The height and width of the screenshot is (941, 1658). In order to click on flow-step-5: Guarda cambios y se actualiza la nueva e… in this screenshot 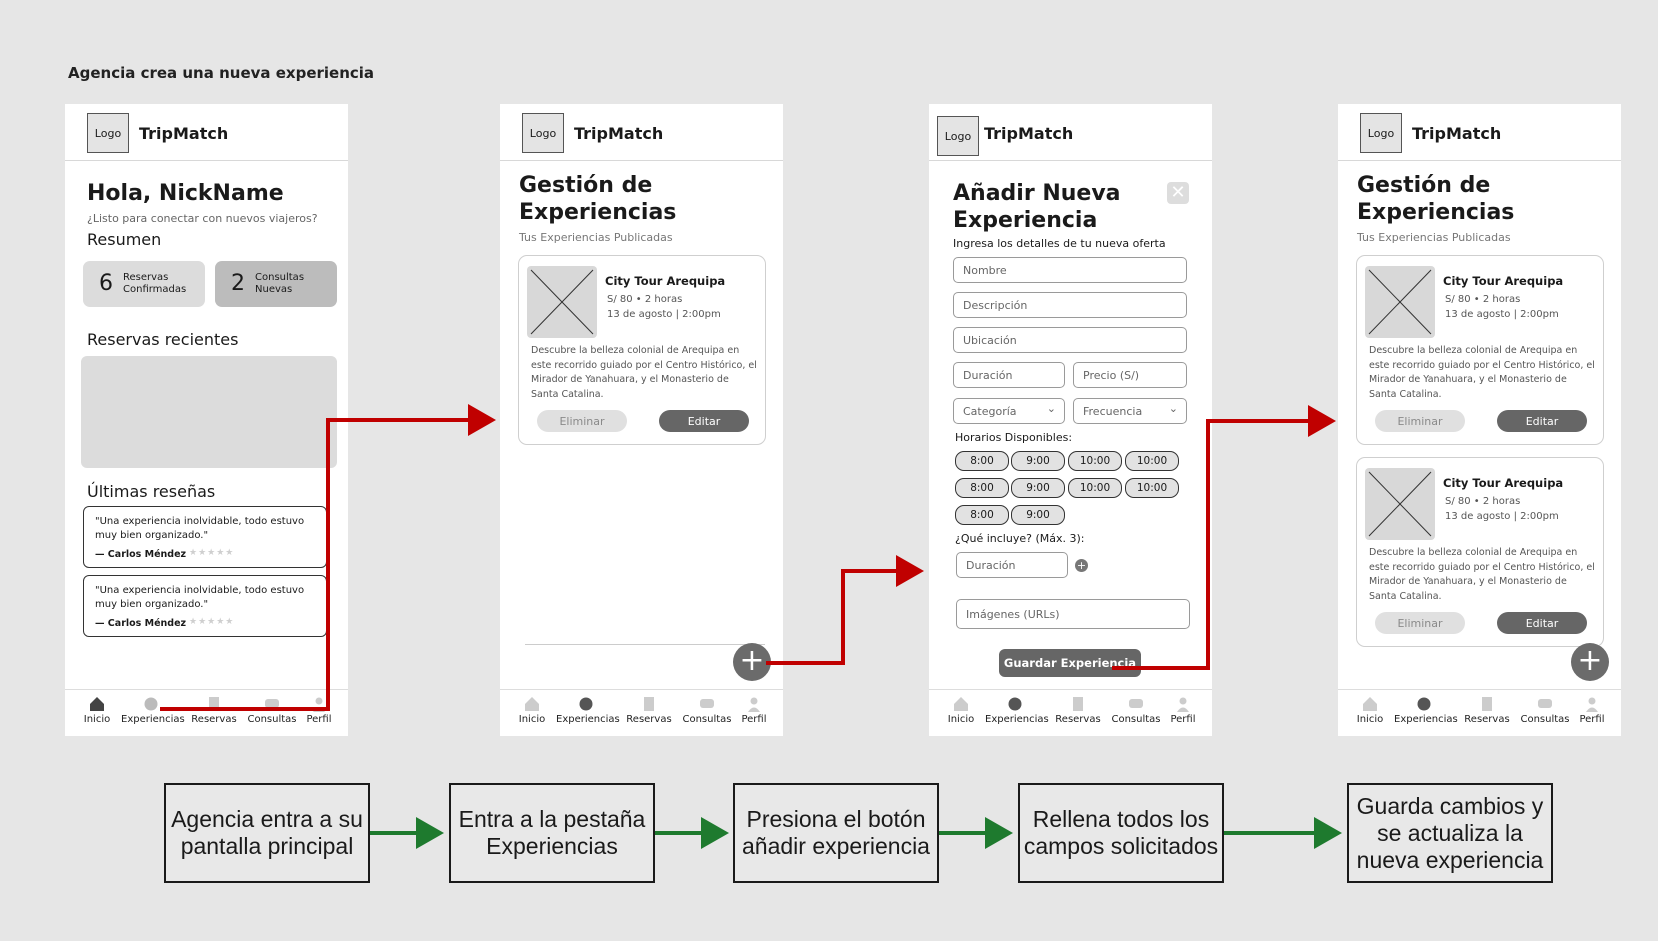, I will do `click(1450, 833)`.